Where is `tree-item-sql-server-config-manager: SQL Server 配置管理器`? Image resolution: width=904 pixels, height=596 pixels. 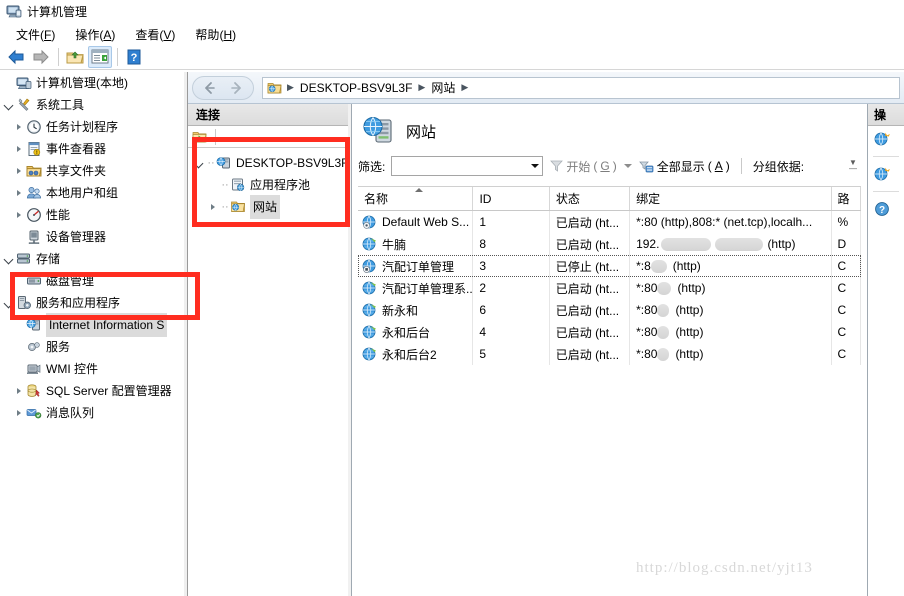
tree-item-sql-server-config-manager: SQL Server 配置管理器 is located at coordinates (93, 391).